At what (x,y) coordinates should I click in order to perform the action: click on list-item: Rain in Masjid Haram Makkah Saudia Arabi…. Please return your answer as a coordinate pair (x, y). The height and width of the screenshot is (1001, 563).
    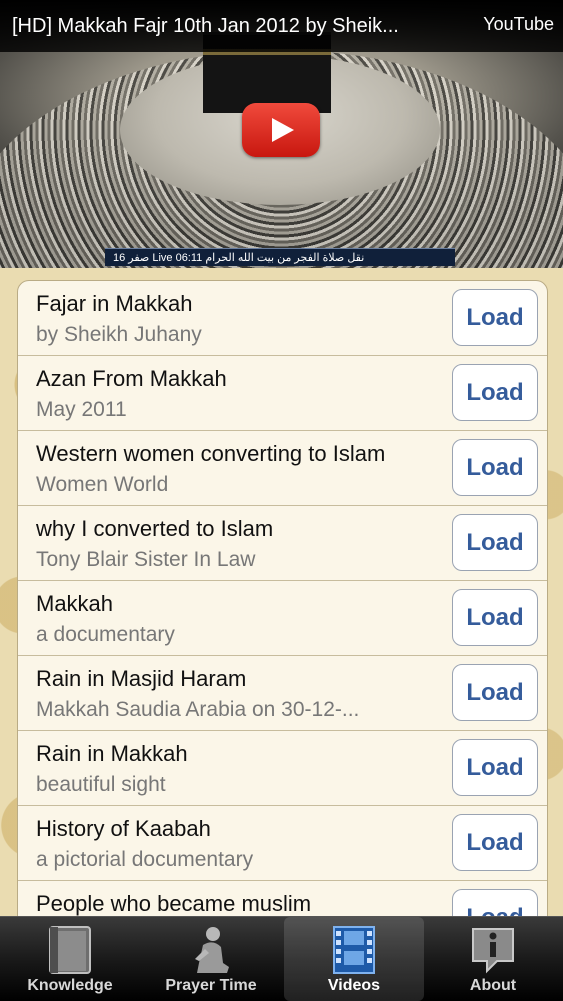
    Looking at the image, I should click on (282, 693).